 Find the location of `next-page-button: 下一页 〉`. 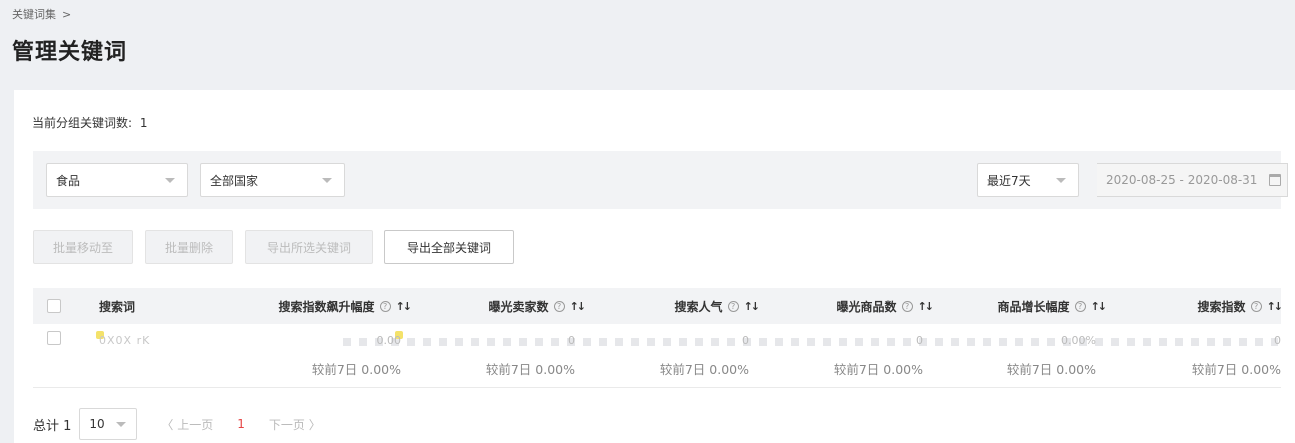

next-page-button: 下一页 〉 is located at coordinates (295, 424).